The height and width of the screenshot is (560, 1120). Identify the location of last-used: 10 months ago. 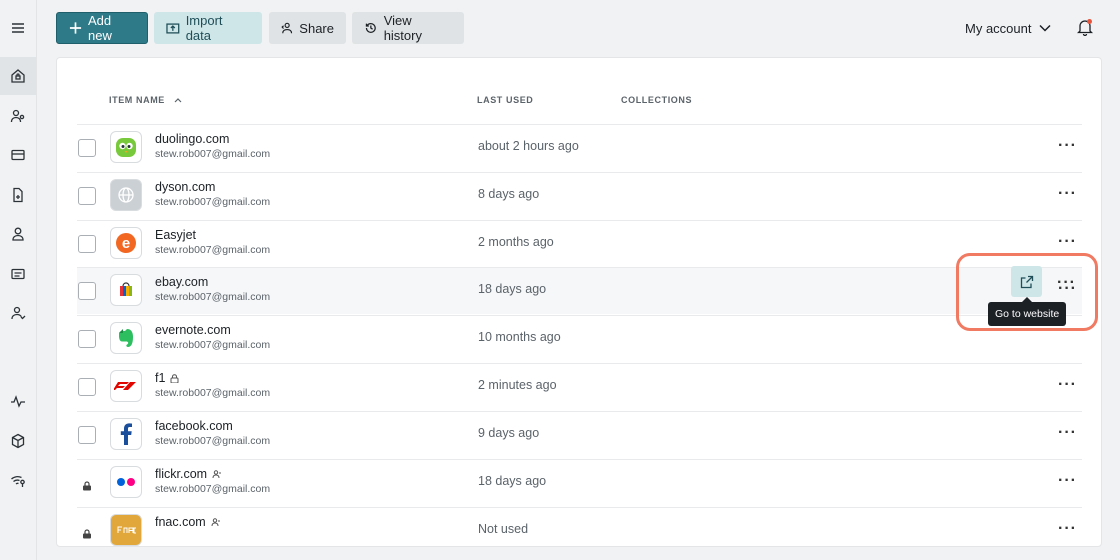
(519, 337).